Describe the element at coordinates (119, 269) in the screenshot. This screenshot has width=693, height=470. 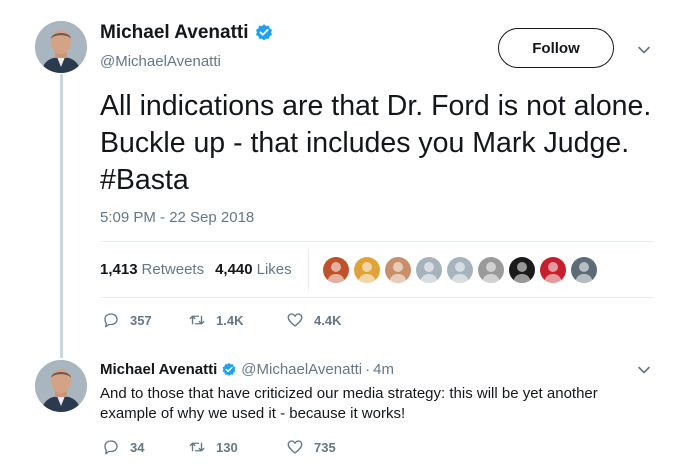
I see `retweets-count: 1,413` at that location.